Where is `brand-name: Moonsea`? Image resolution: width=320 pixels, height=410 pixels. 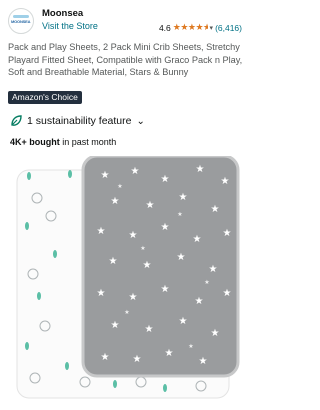 brand-name: Moonsea is located at coordinates (63, 13).